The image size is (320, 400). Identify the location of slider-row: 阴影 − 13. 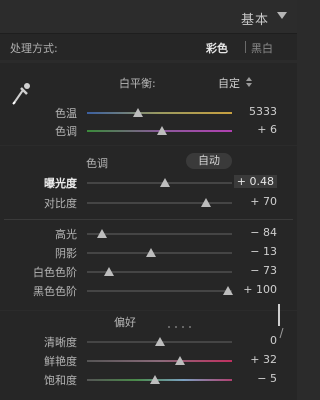
(148, 253).